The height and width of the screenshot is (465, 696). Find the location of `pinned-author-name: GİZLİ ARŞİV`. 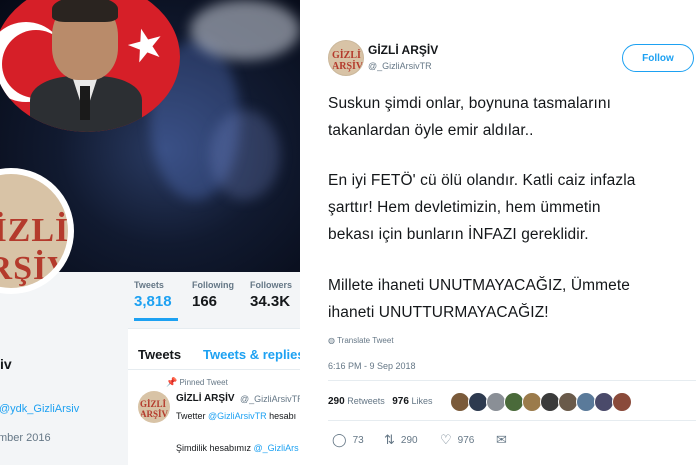

pinned-author-name: GİZLİ ARŞİV is located at coordinates (205, 398).